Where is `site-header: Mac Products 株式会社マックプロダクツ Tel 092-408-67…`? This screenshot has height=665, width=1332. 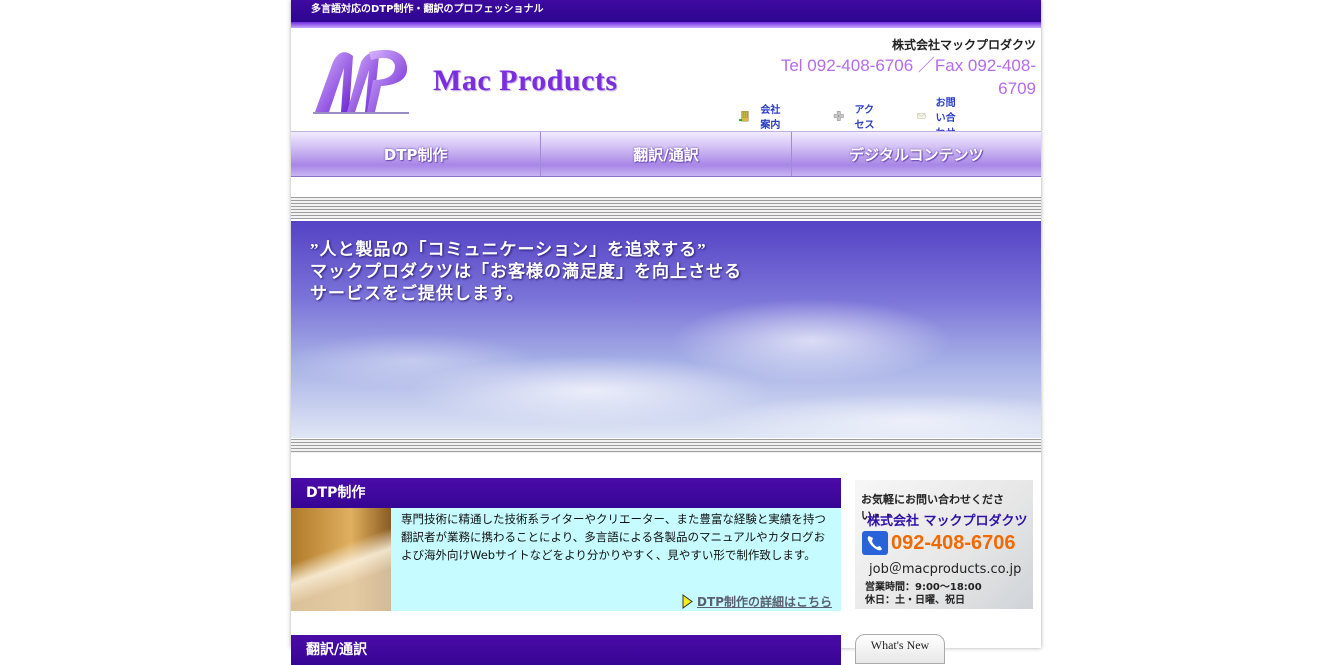
site-header: Mac Products 株式会社マックプロダクツ Tel 092-408-67… is located at coordinates (666, 83).